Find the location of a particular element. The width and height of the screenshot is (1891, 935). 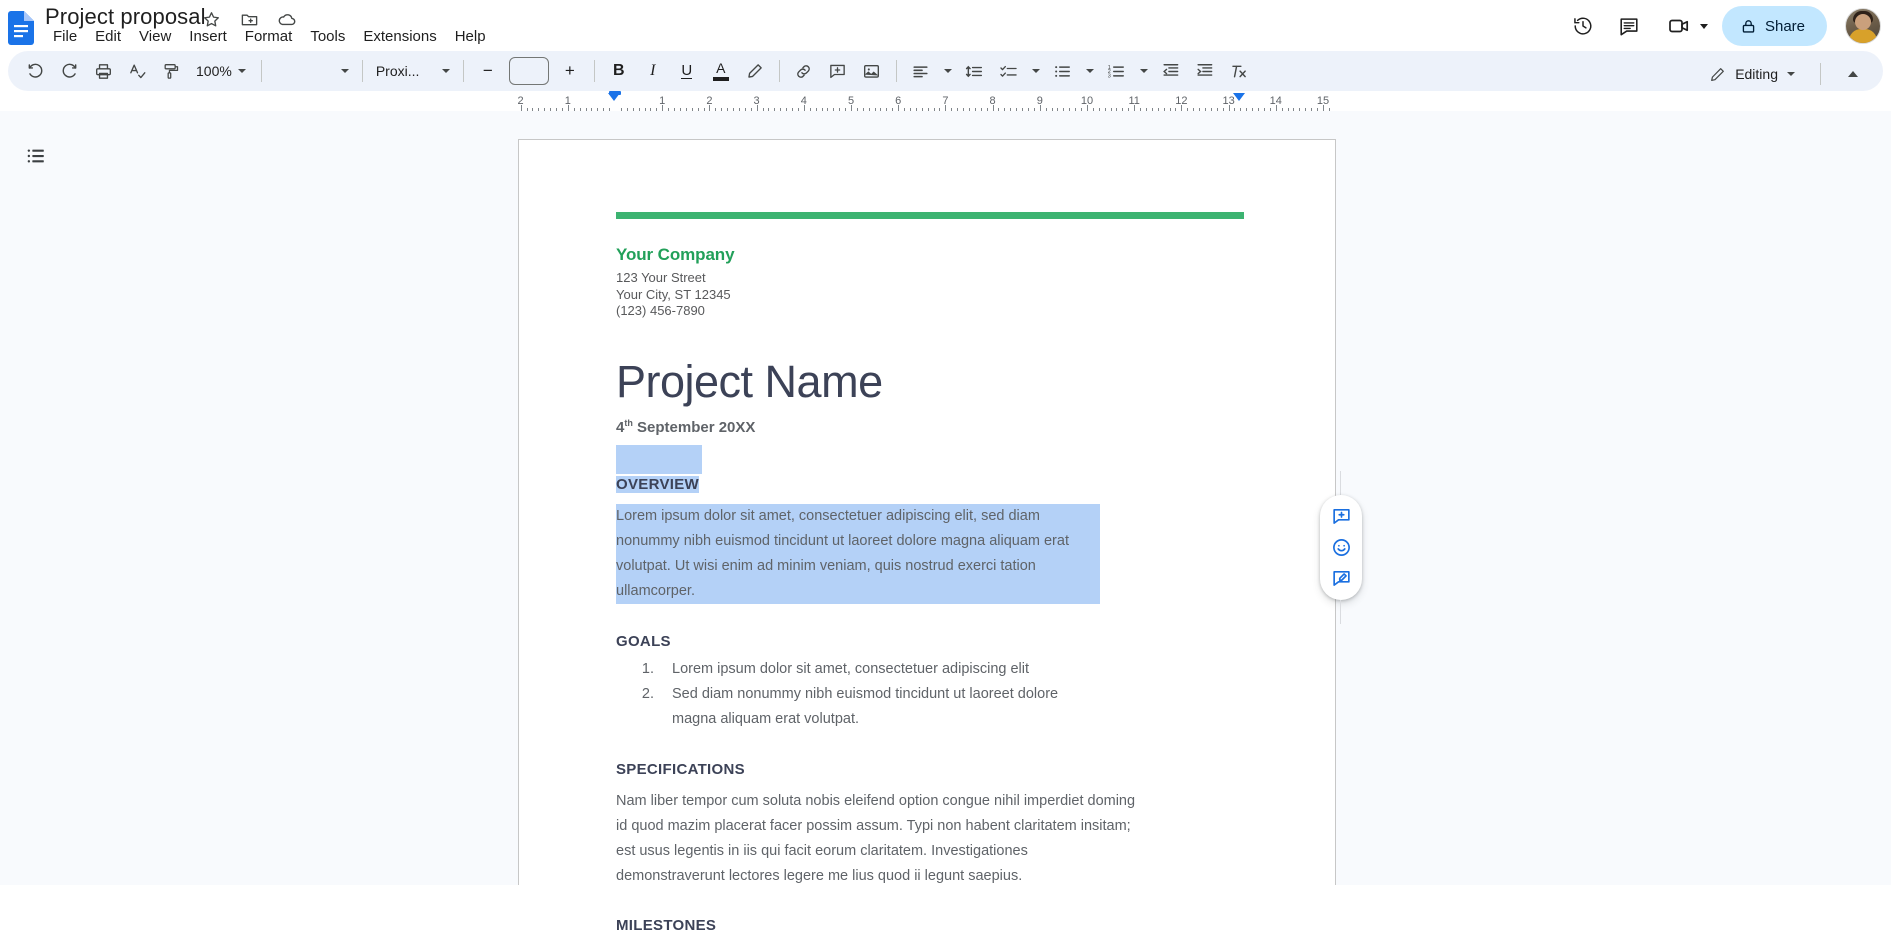

paint-format-icon is located at coordinates (171, 71).